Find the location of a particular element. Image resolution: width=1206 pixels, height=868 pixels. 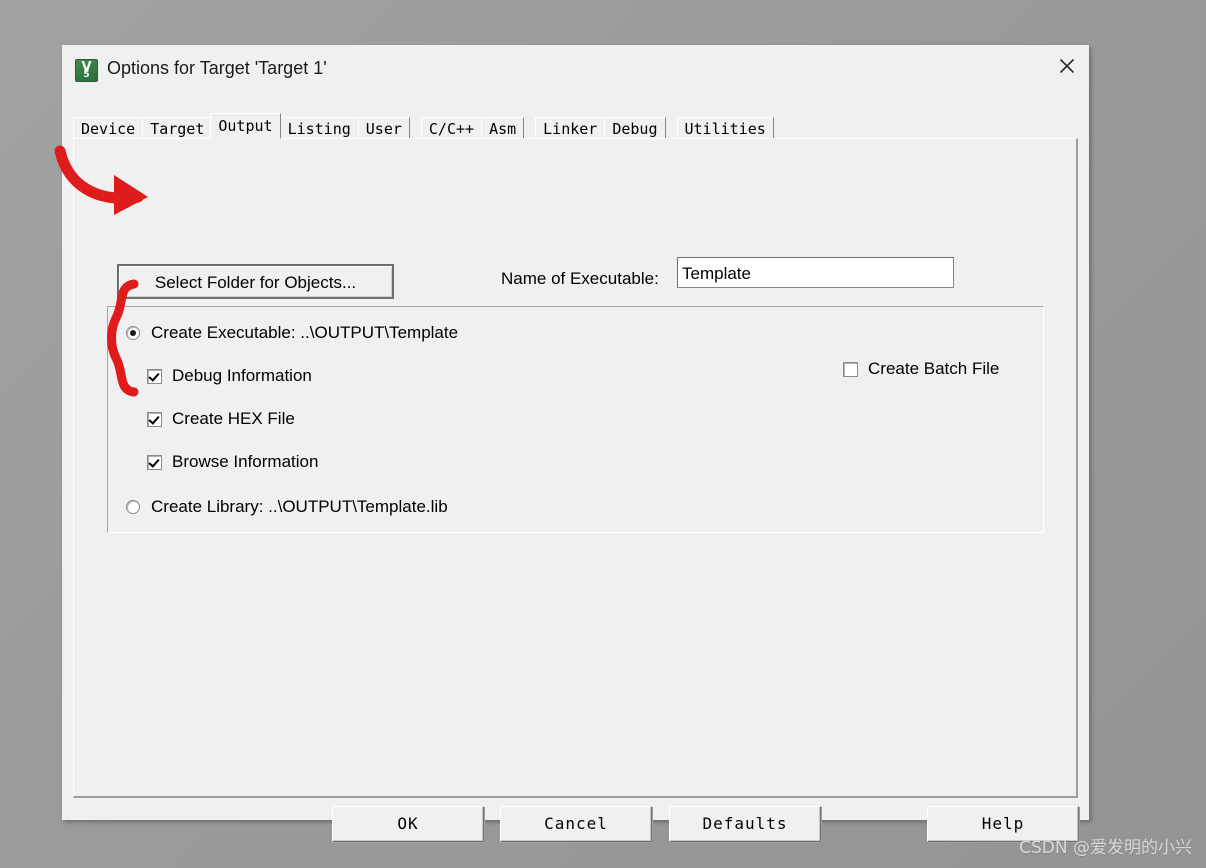

create-executable-radio-row: Create Executable: ..\OUTPUT\Template is located at coordinates (292, 333).